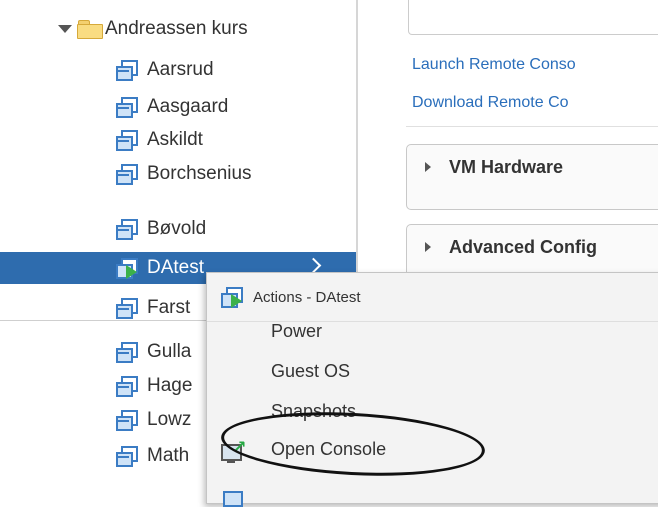 Image resolution: width=658 pixels, height=507 pixels. I want to click on vm-hardware-header: VM Hardware, so click(532, 167).